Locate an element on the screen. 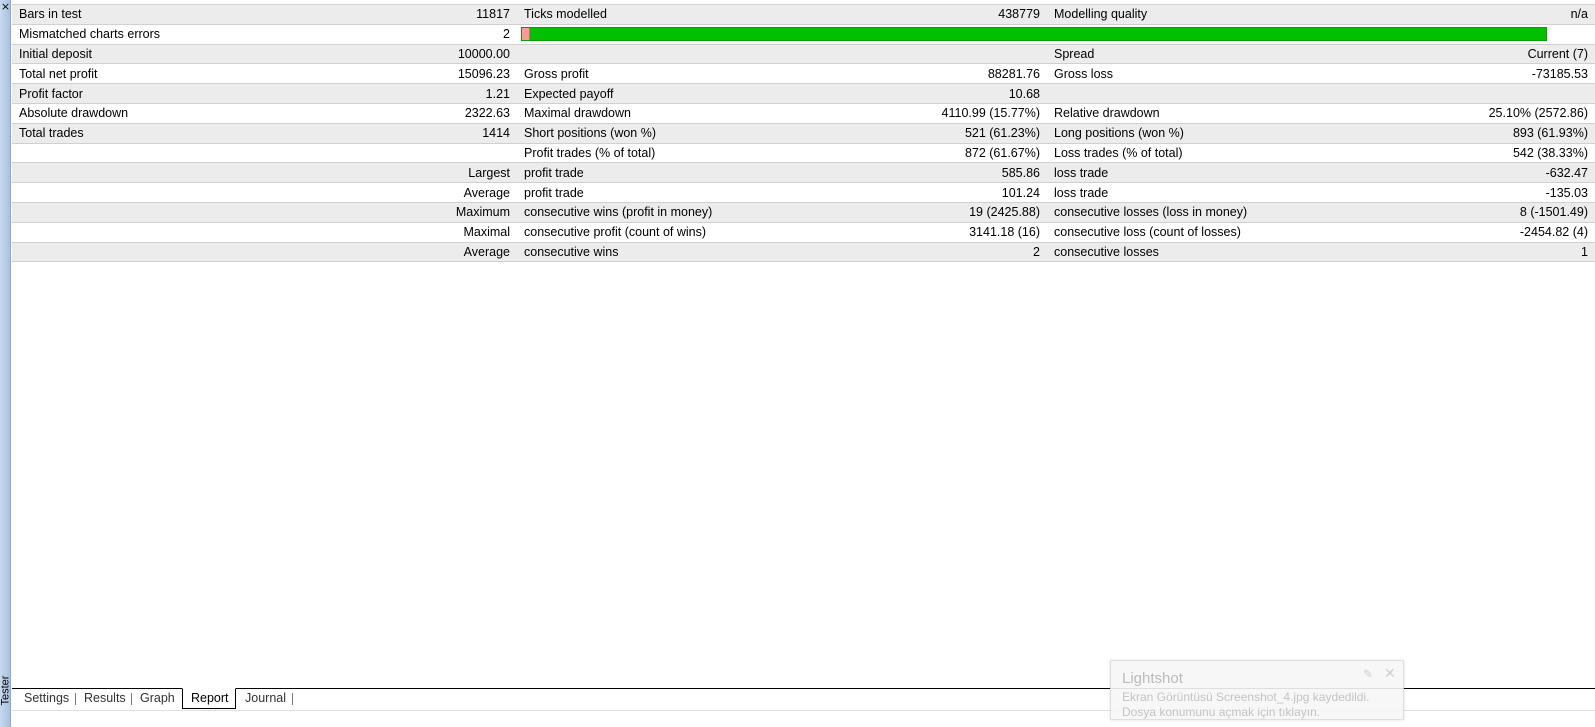 Image resolution: width=1595 pixels, height=727 pixels. value-right is located at coordinates (1456, 93).